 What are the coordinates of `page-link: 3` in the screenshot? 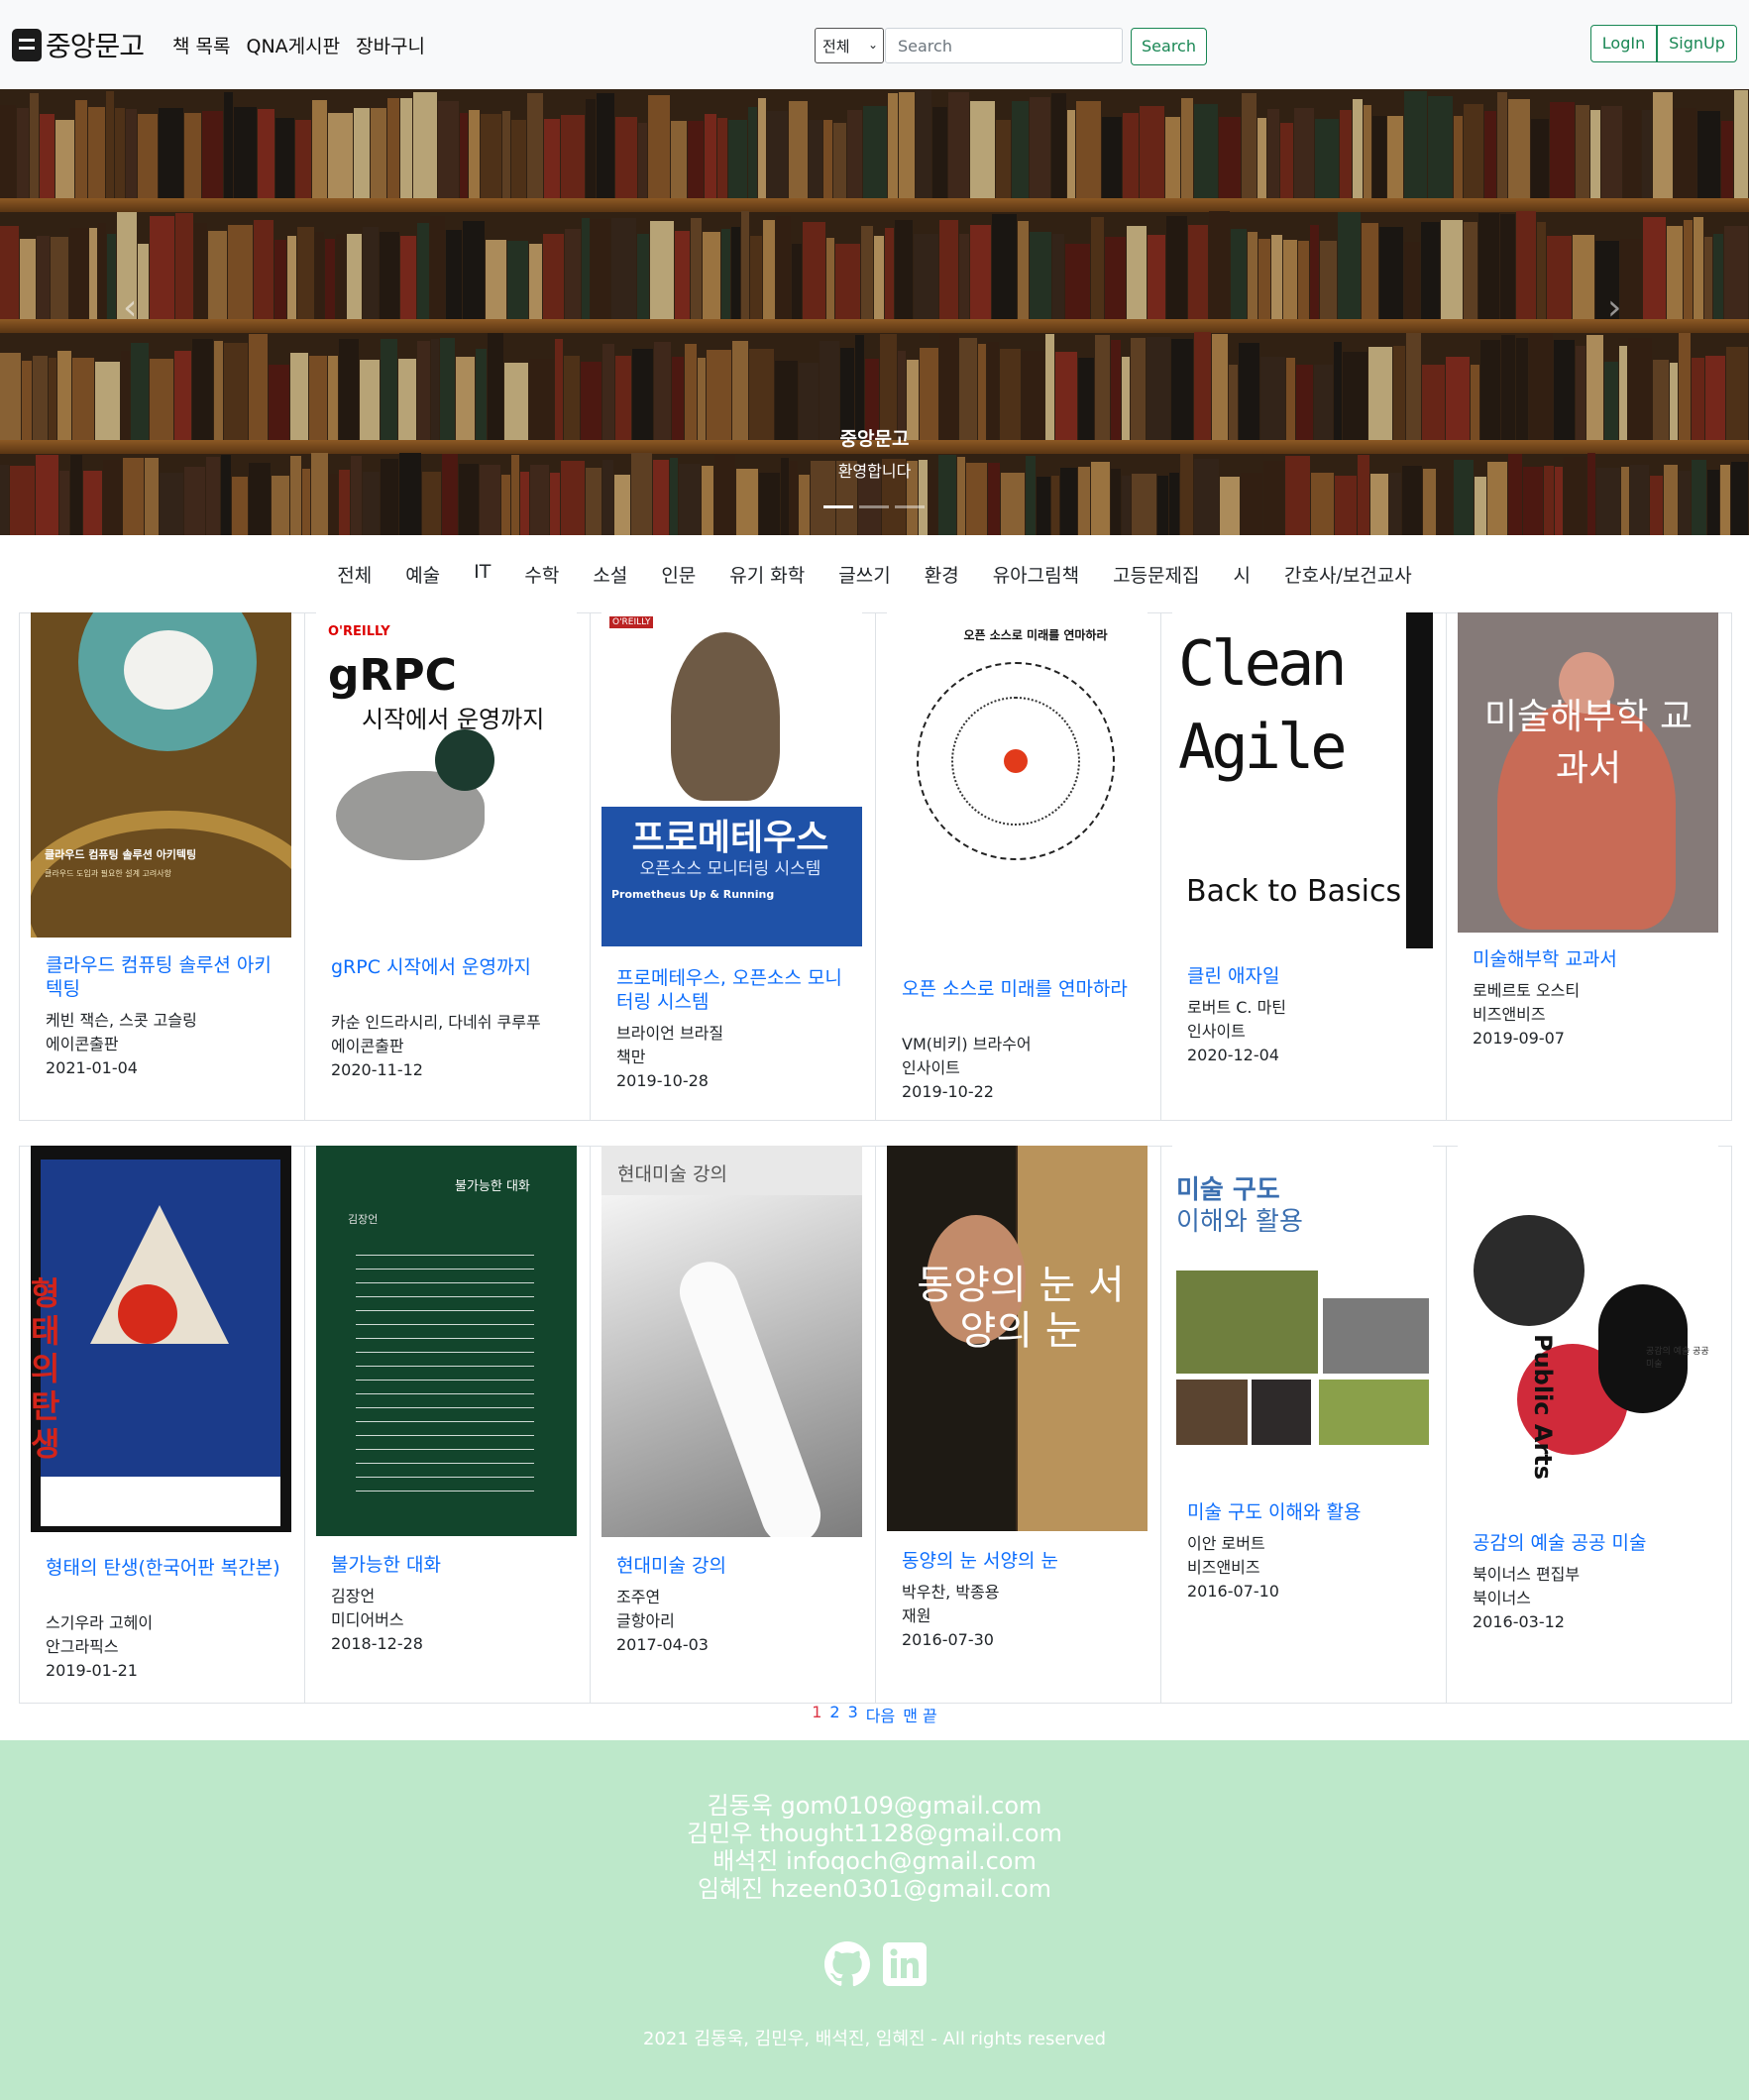 It's located at (853, 1714).